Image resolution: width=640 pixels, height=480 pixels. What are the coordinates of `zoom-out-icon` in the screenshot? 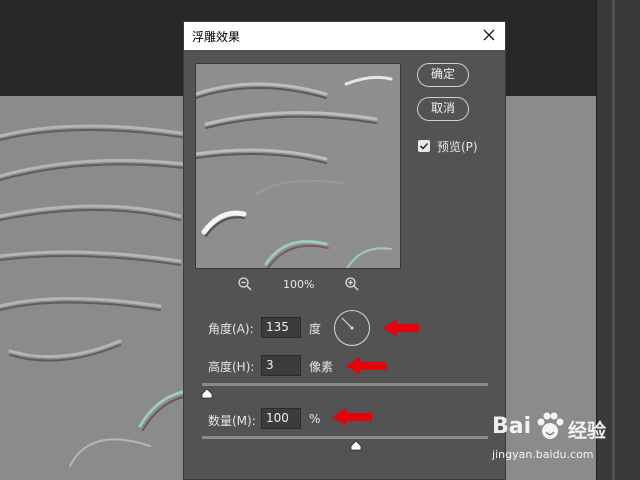 It's located at (245, 284).